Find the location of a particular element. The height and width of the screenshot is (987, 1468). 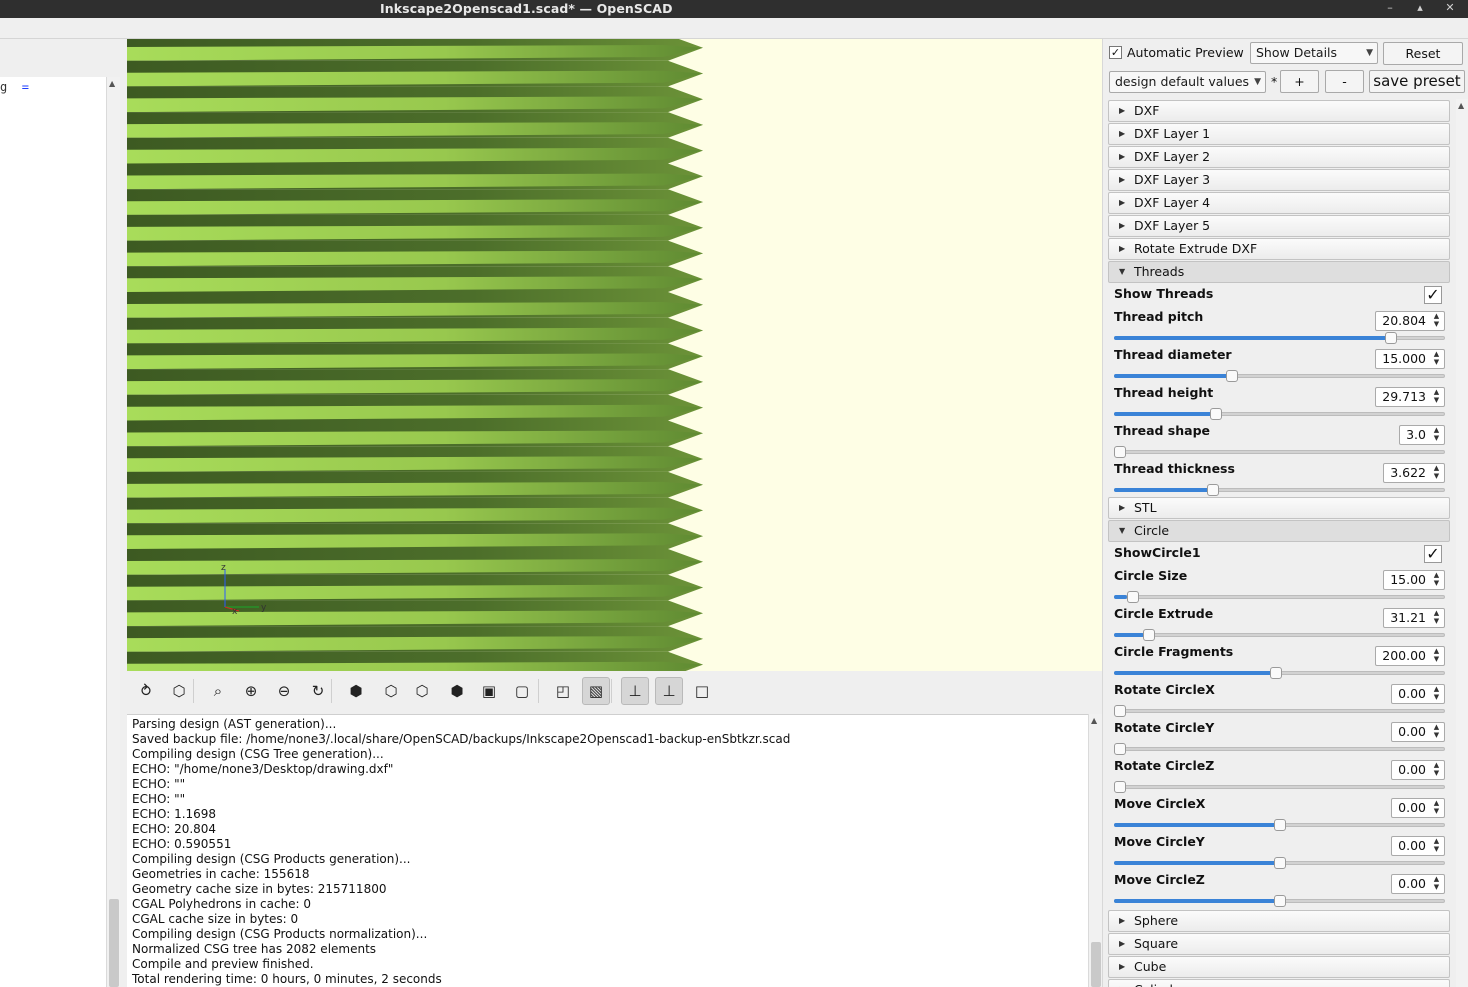

group-rotate-extrude-dxf: ▶ Rotate Extrude DXF is located at coordinates (1279, 249).